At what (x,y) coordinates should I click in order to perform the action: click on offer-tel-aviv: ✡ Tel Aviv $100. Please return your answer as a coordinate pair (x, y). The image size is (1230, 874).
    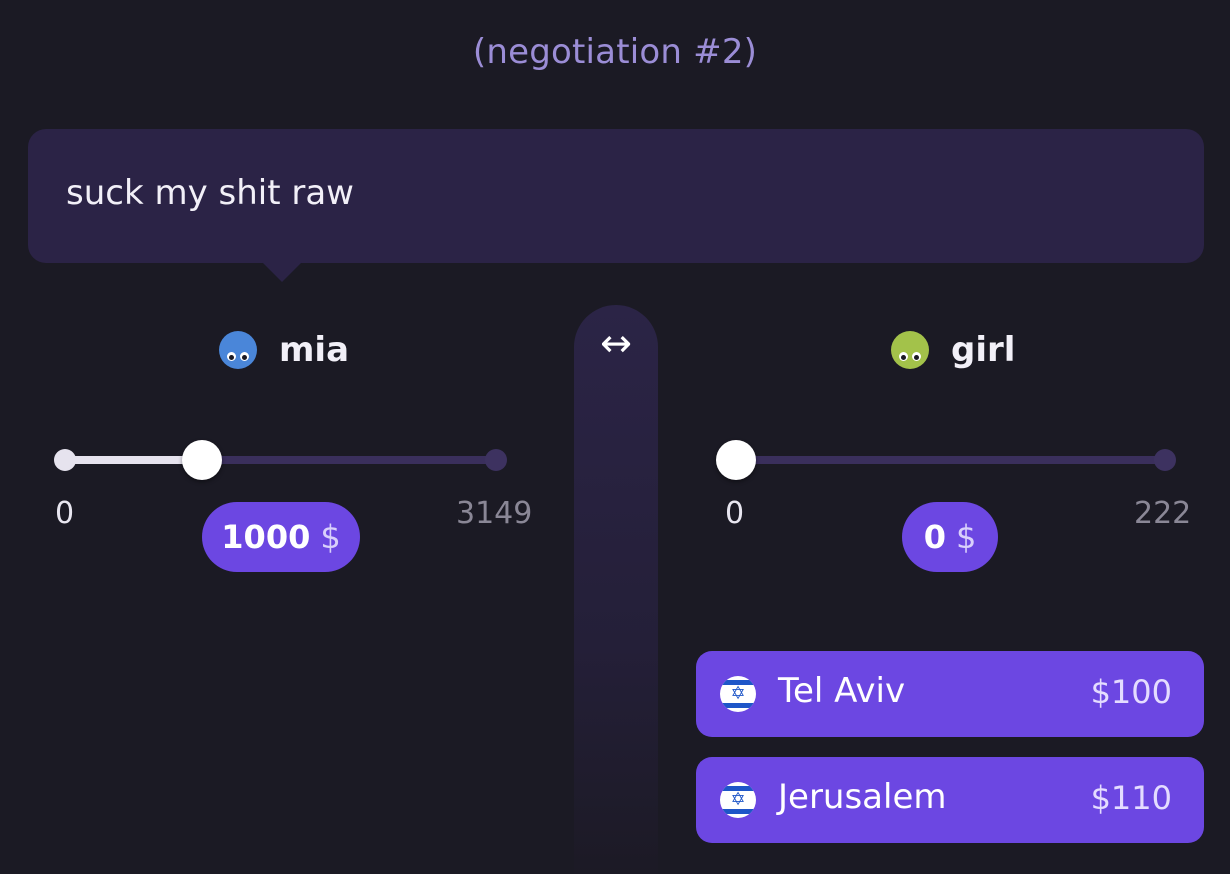
    Looking at the image, I should click on (950, 694).